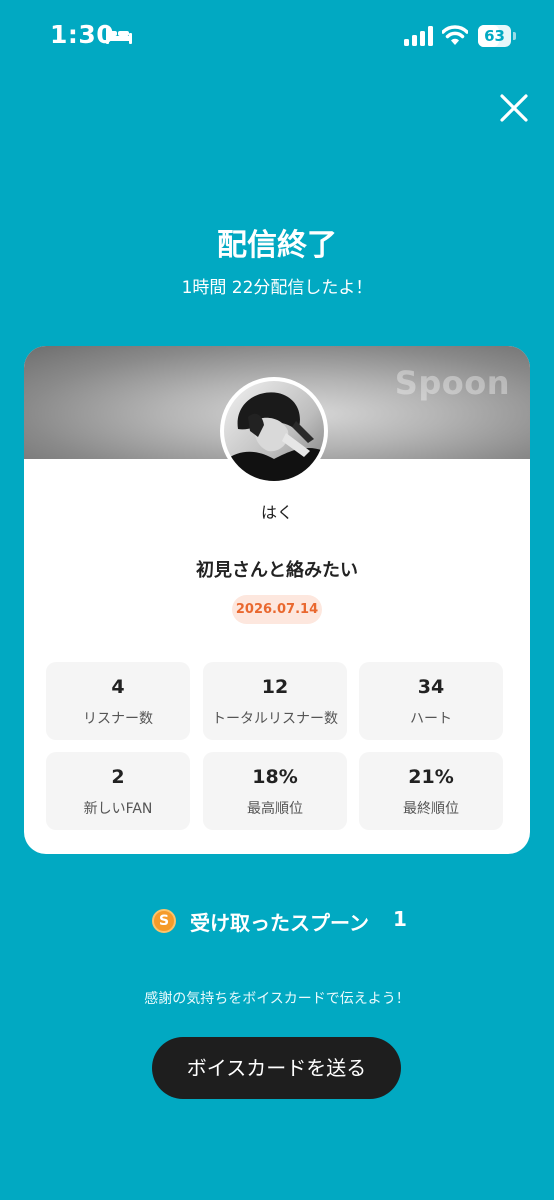  What do you see at coordinates (276, 512) in the screenshot?
I see `username: はく` at bounding box center [276, 512].